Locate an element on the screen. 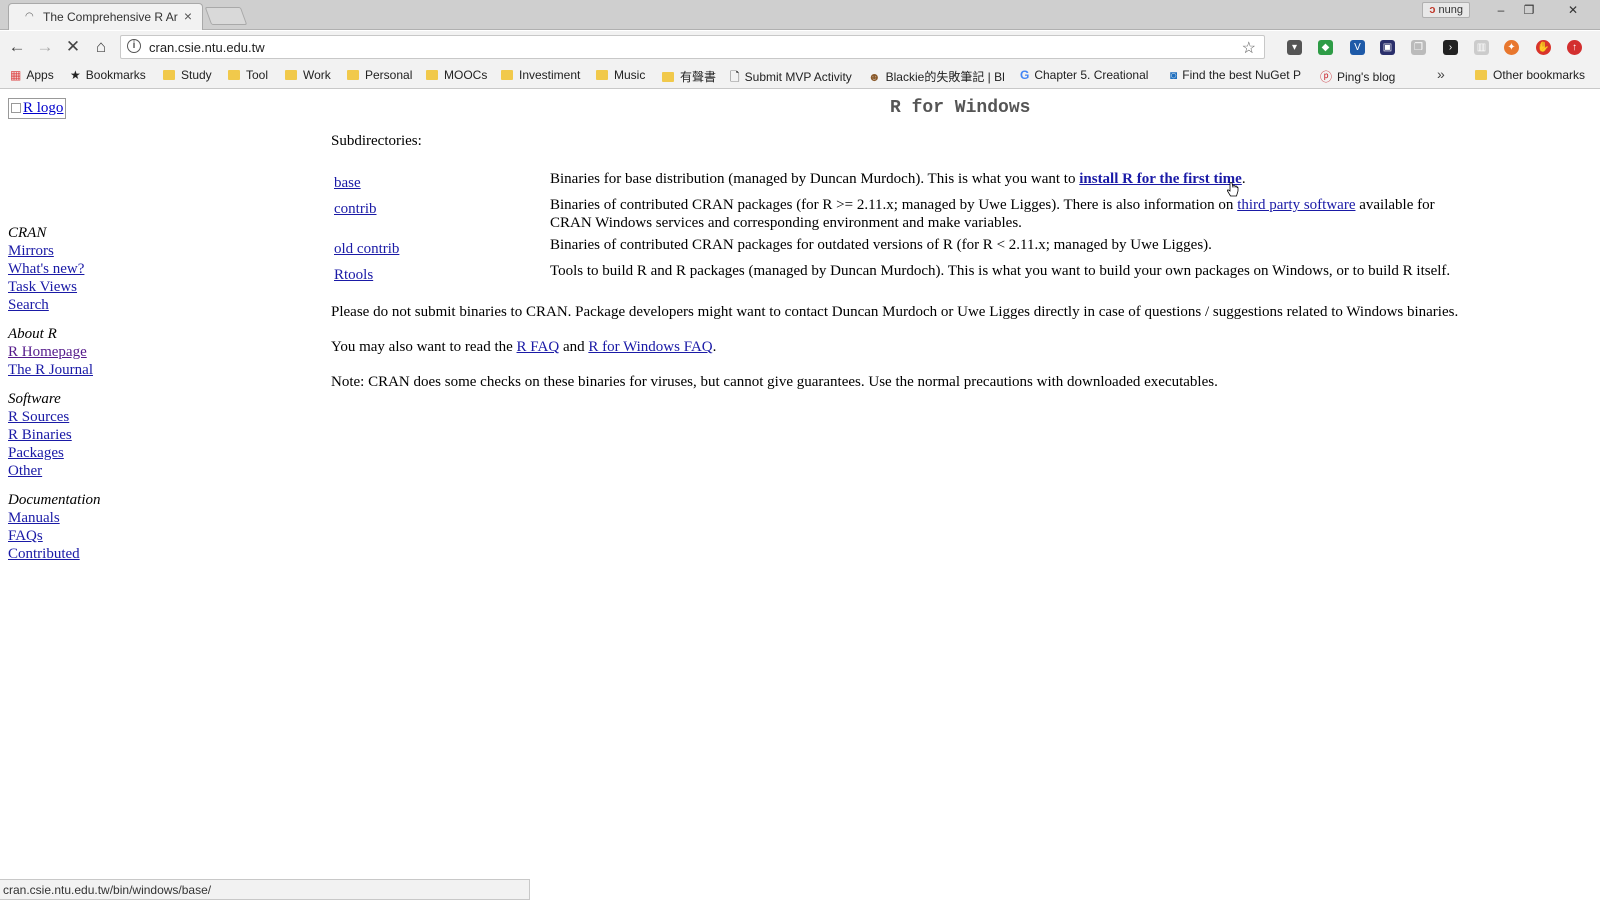 Image resolution: width=1600 pixels, height=900 pixels. bookmark-other: Other bookmarks is located at coordinates (1530, 75).